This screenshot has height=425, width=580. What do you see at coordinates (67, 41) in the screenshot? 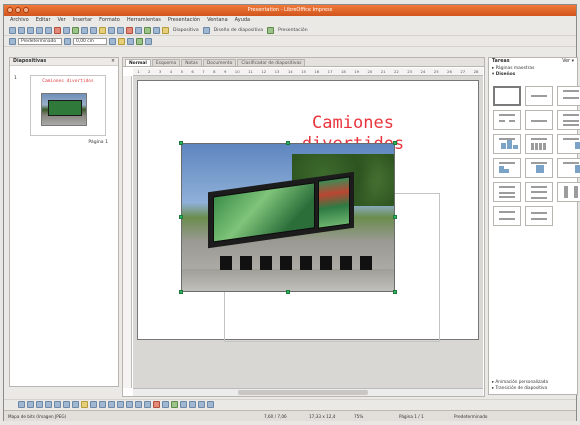
I see `line-style-icon` at bounding box center [67, 41].